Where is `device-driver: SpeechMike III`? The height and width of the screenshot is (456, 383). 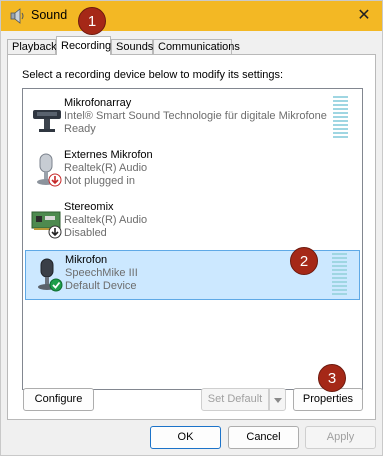
device-driver: SpeechMike III is located at coordinates (101, 273).